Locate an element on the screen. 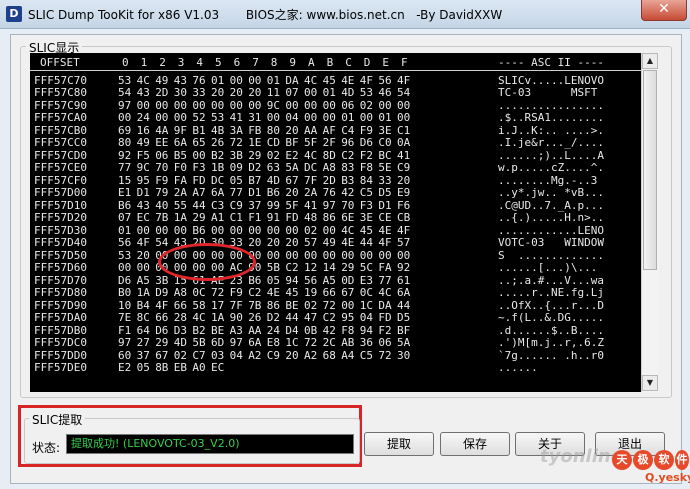 The width and height of the screenshot is (690, 489). hex-byte: A8 is located at coordinates (180, 293).